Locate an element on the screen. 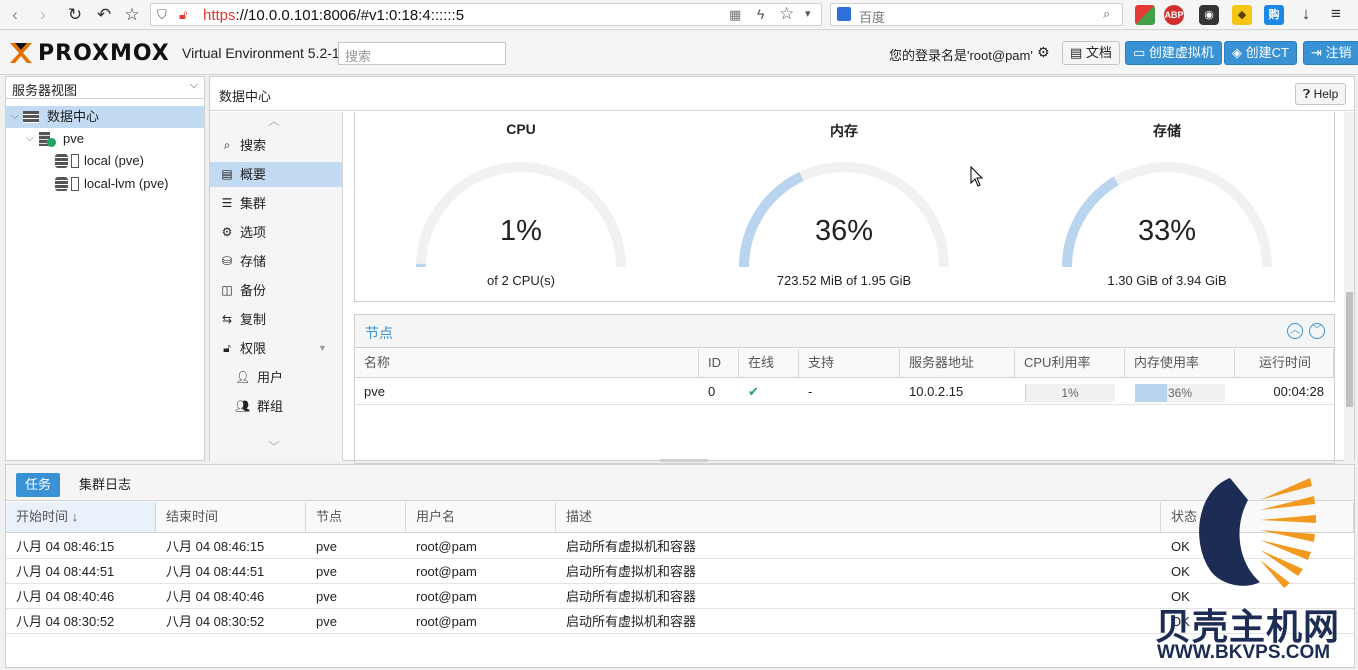  tree-item-local-lvm: local-lvm (pve) is located at coordinates (105, 184).